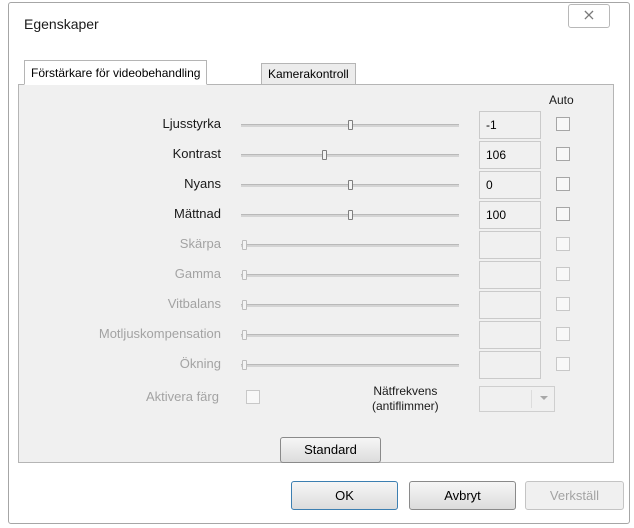 This screenshot has width=634, height=528. Describe the element at coordinates (330, 450) in the screenshot. I see `default-button: Standard` at that location.